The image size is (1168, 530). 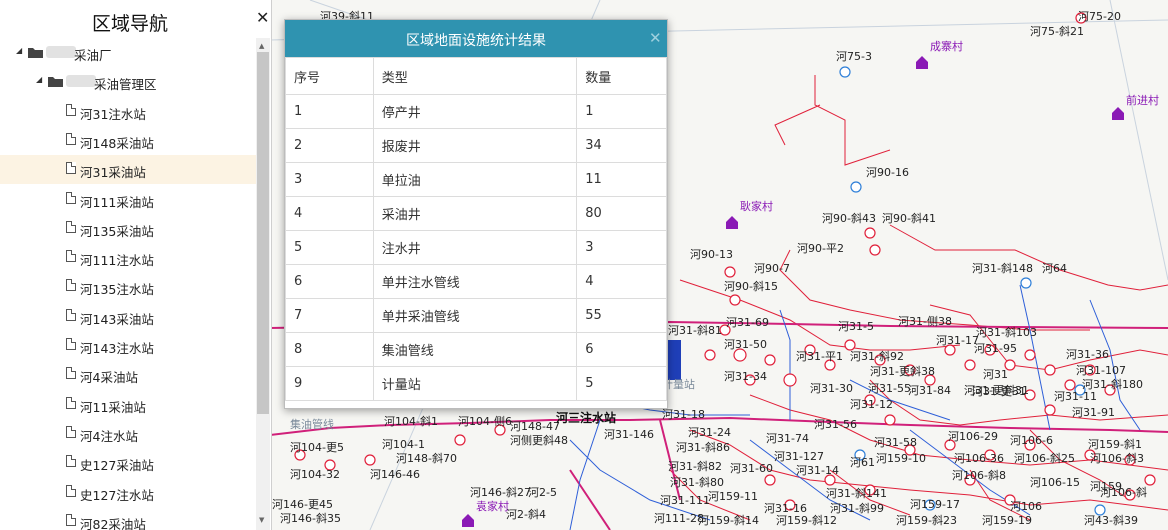 What do you see at coordinates (756, 206) in the screenshot?
I see `village-label: 耿家村` at bounding box center [756, 206].